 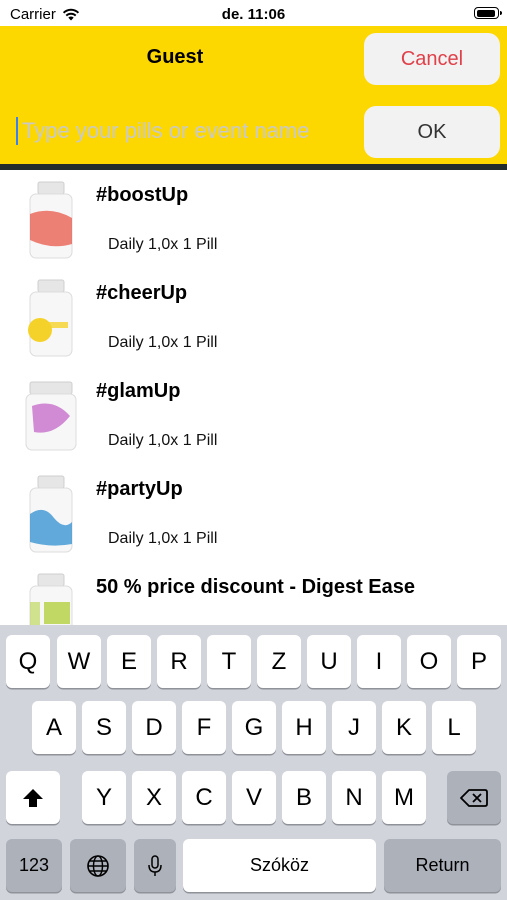 I want to click on backspace-icon, so click(x=474, y=797).